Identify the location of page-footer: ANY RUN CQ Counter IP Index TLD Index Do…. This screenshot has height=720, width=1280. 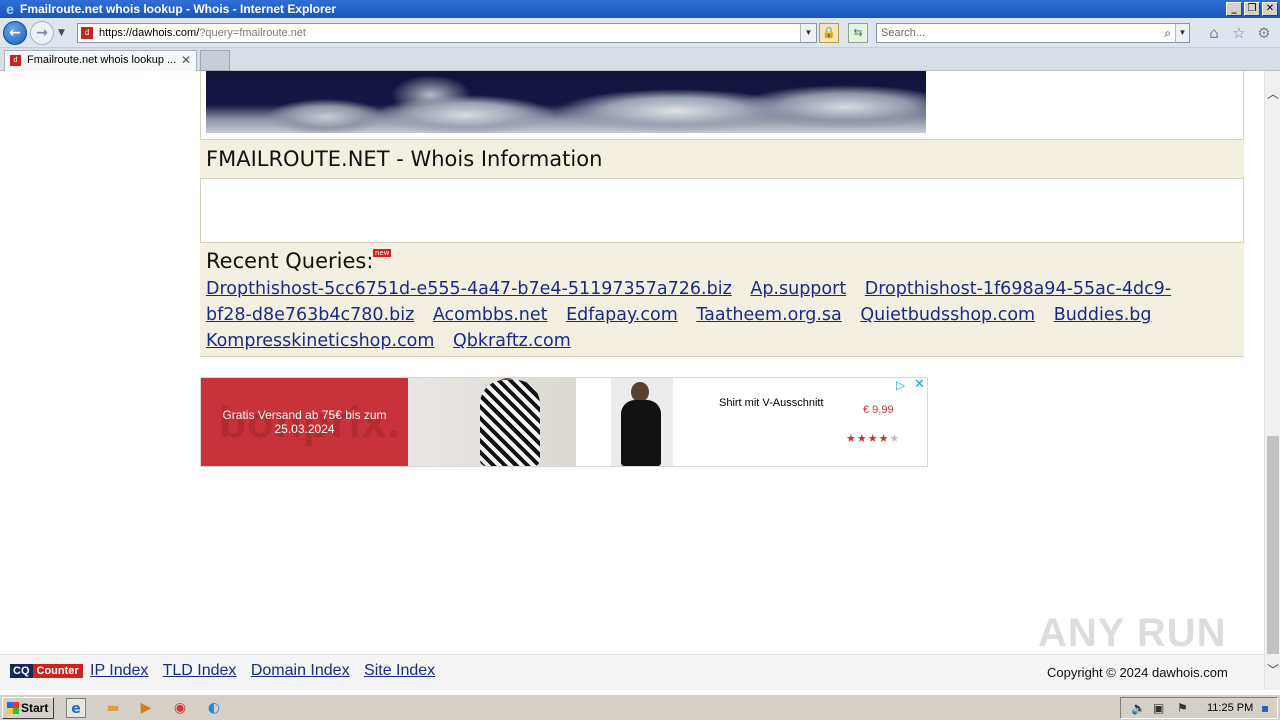
(632, 650).